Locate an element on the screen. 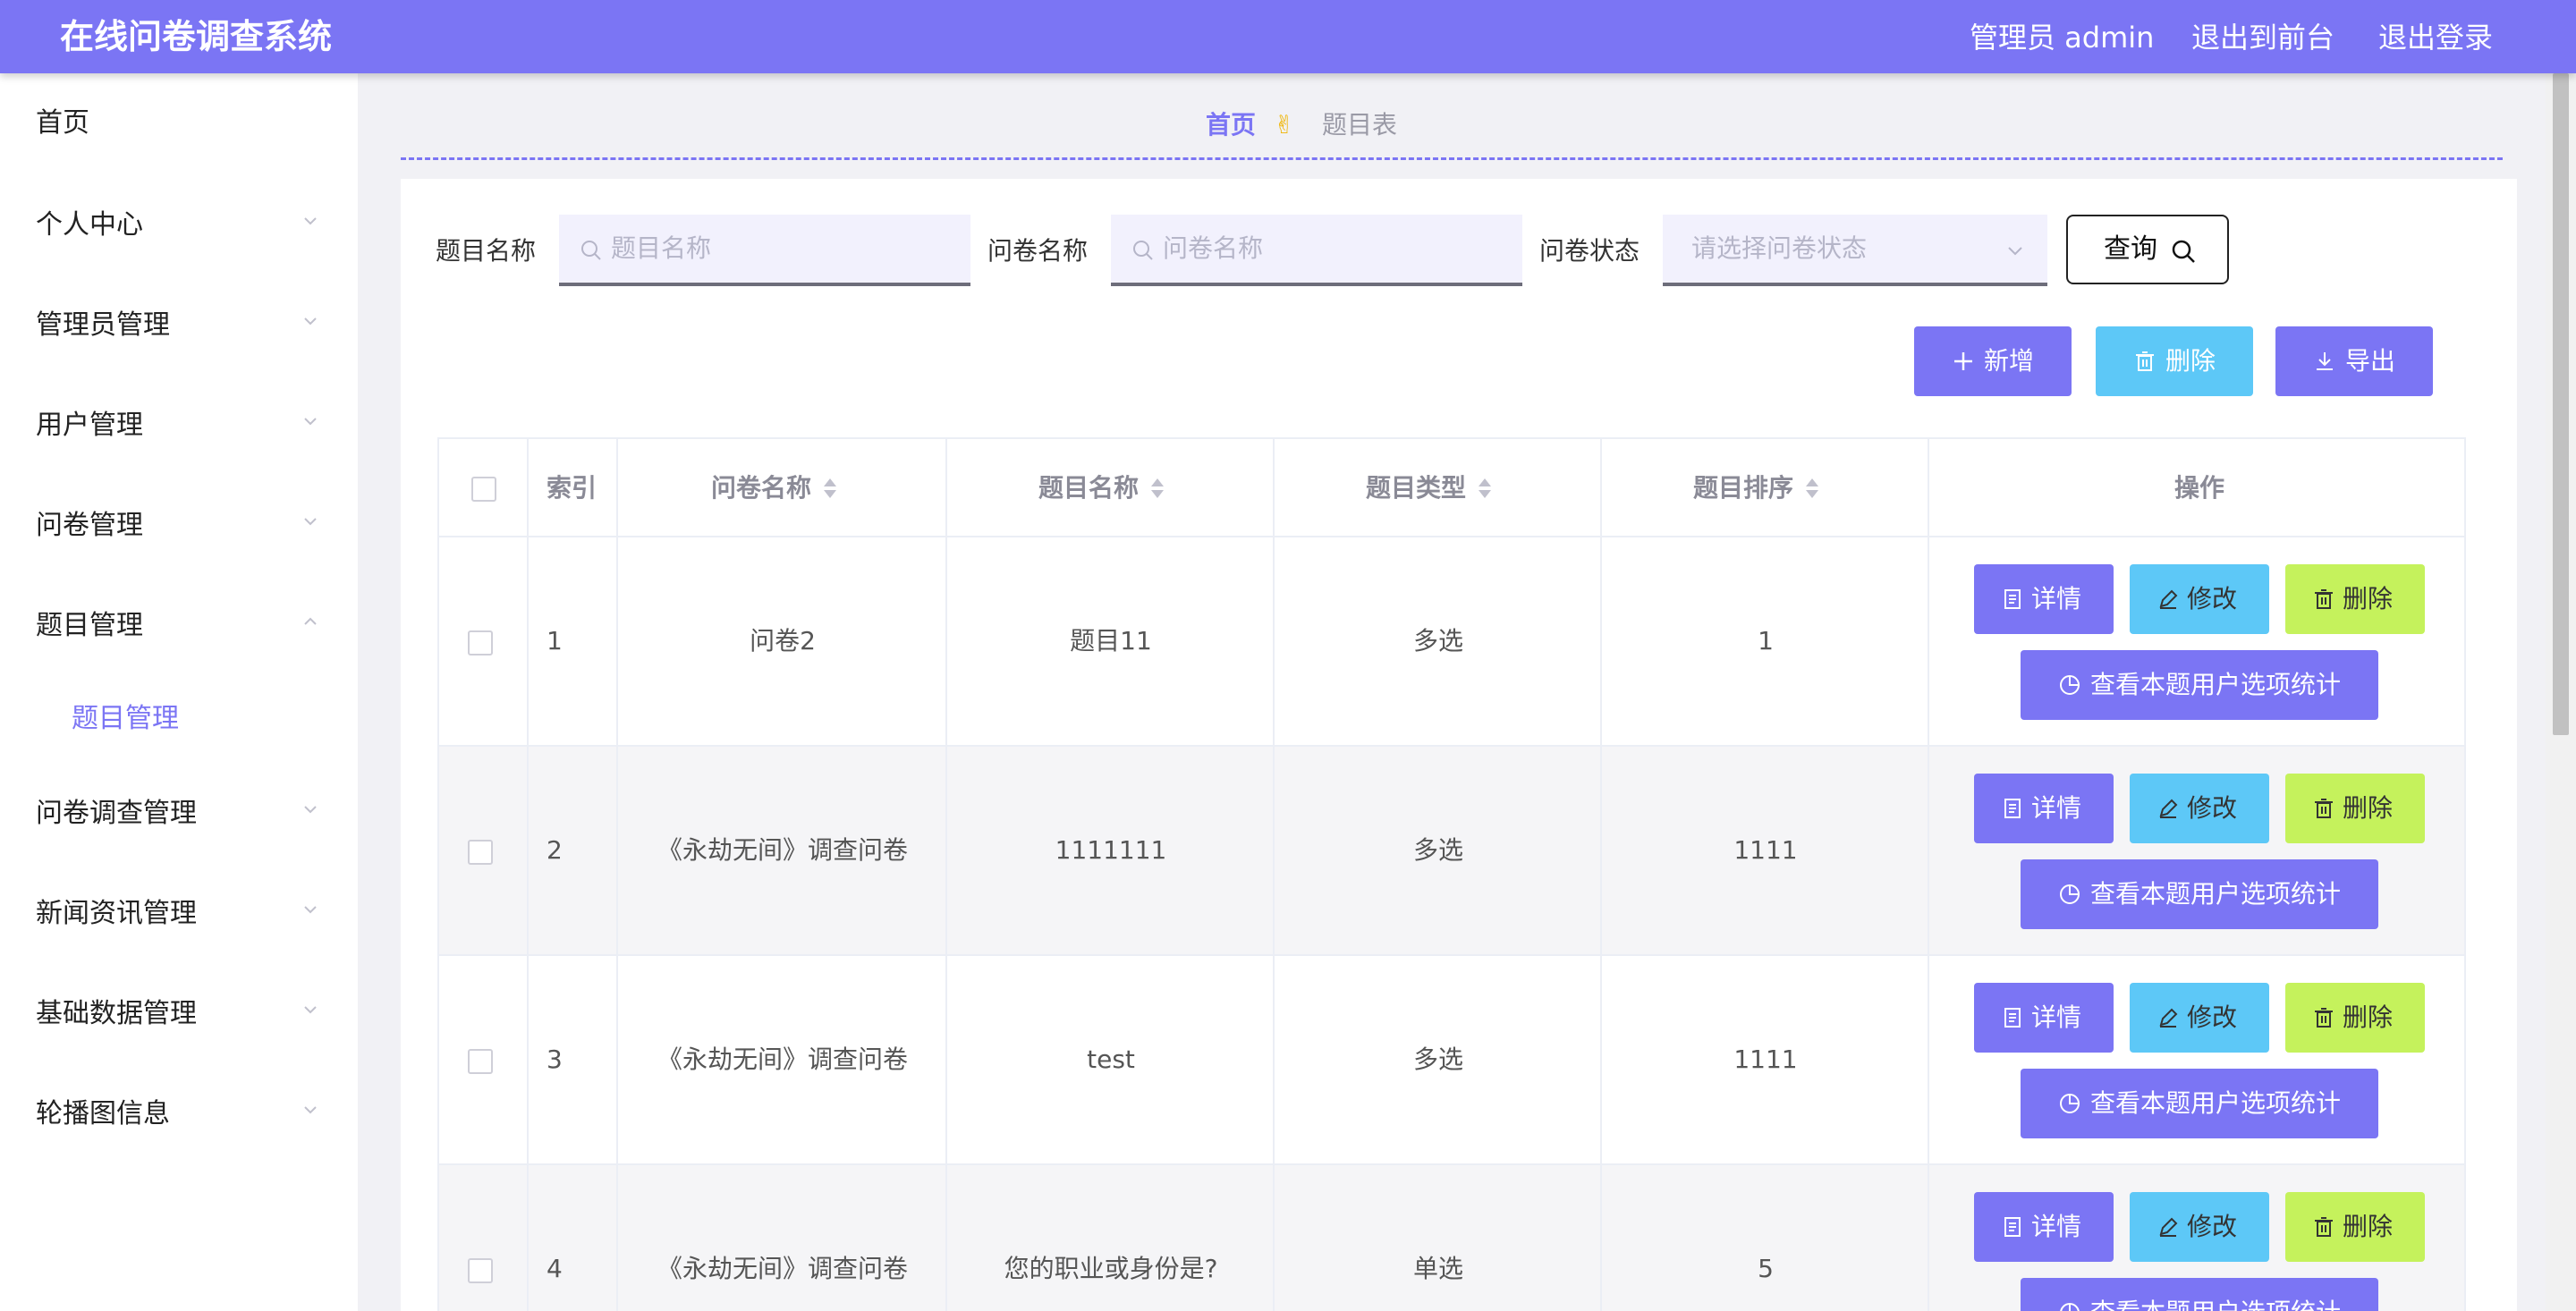 The width and height of the screenshot is (2576, 1311). breadcrumb-home: 首页 is located at coordinates (1231, 125).